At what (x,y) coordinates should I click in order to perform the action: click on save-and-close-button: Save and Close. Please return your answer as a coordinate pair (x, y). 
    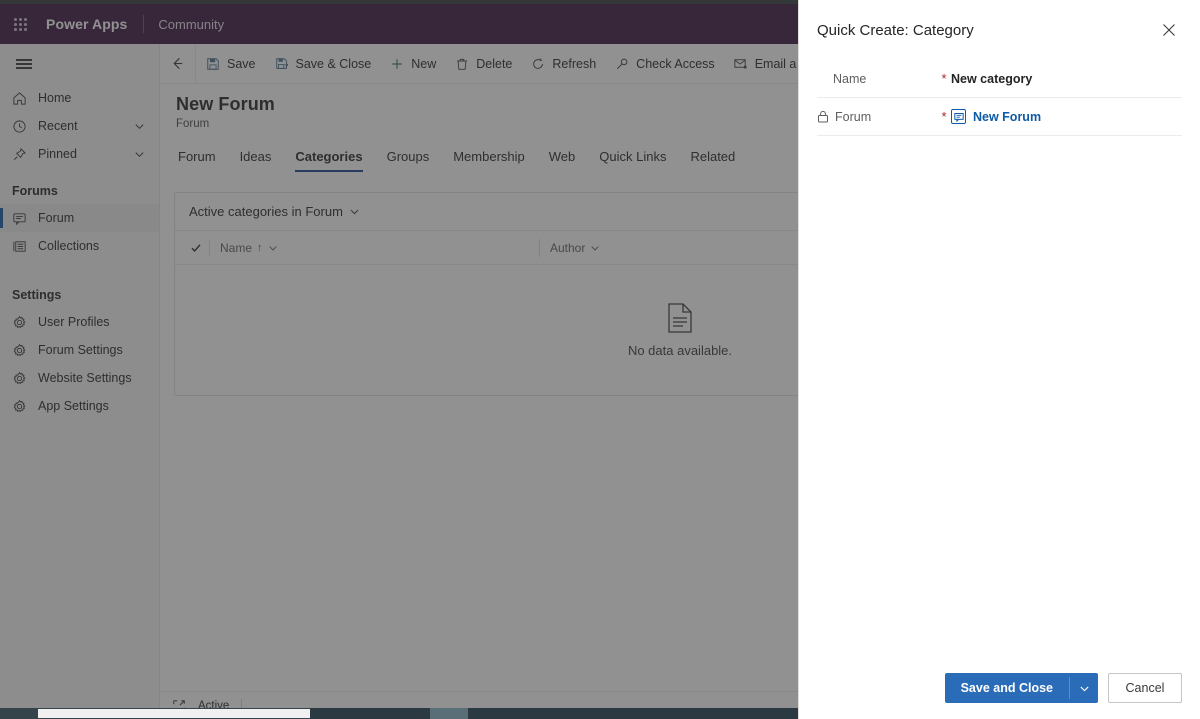
    Looking at the image, I should click on (1007, 688).